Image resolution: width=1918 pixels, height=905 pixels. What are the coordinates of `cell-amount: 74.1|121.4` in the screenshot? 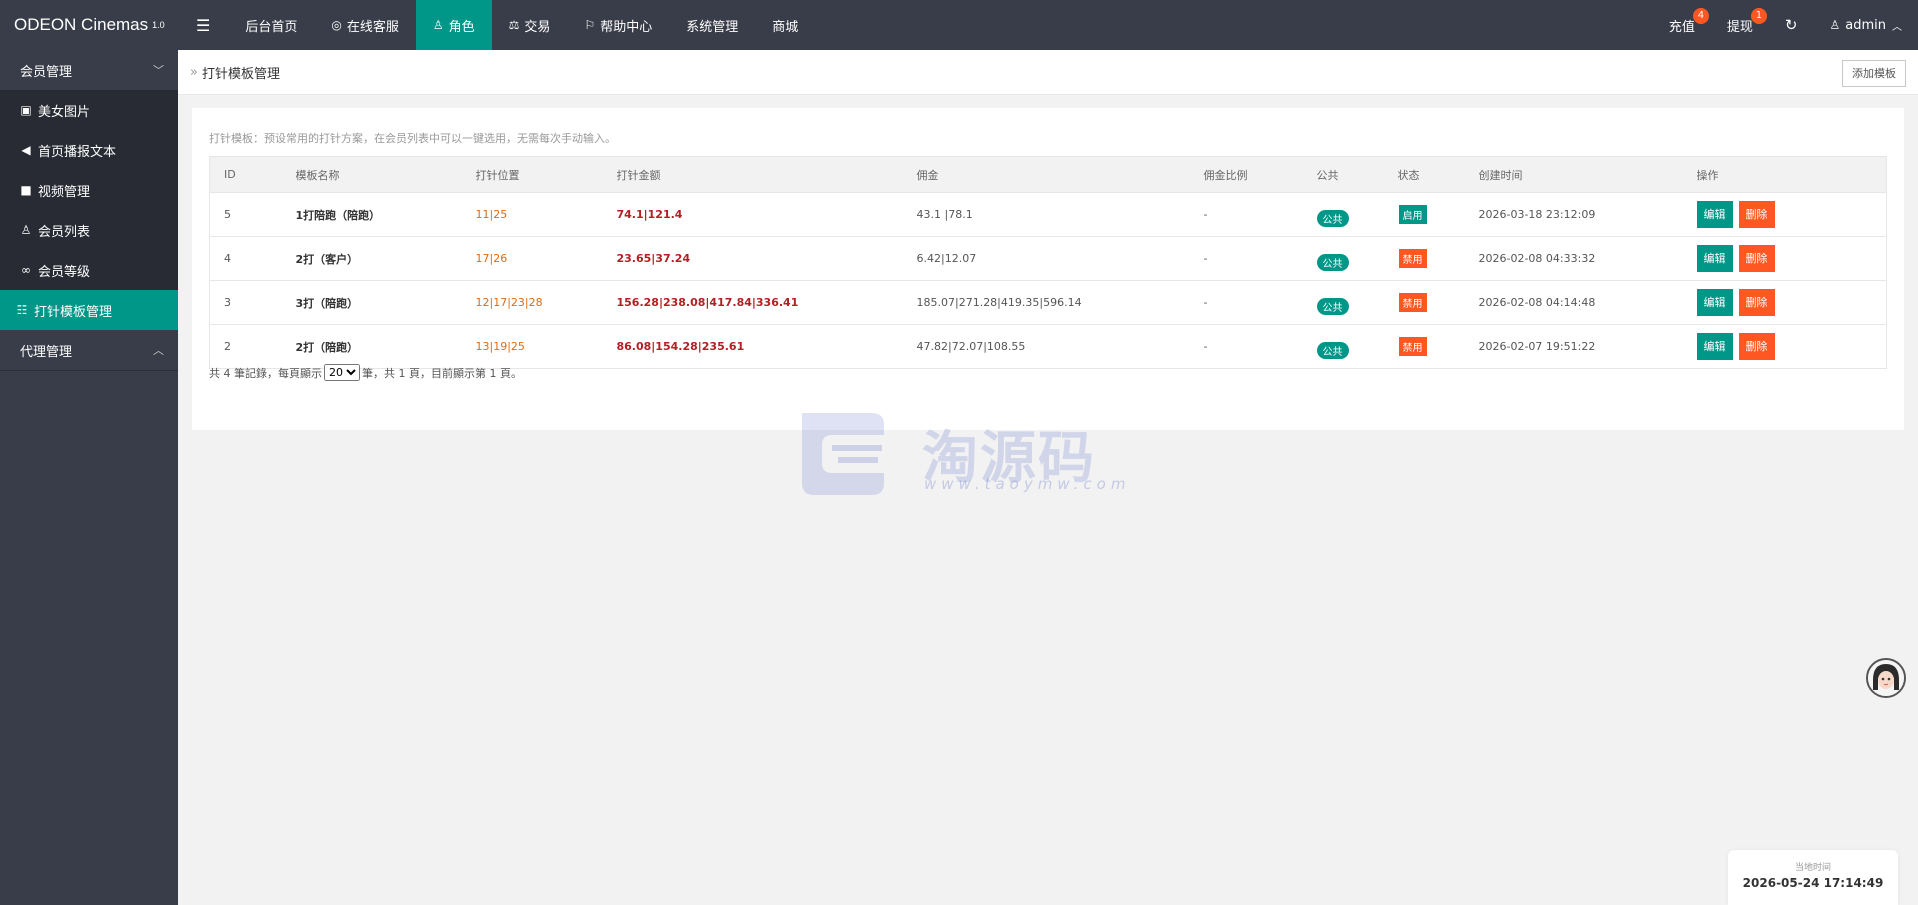 It's located at (752, 214).